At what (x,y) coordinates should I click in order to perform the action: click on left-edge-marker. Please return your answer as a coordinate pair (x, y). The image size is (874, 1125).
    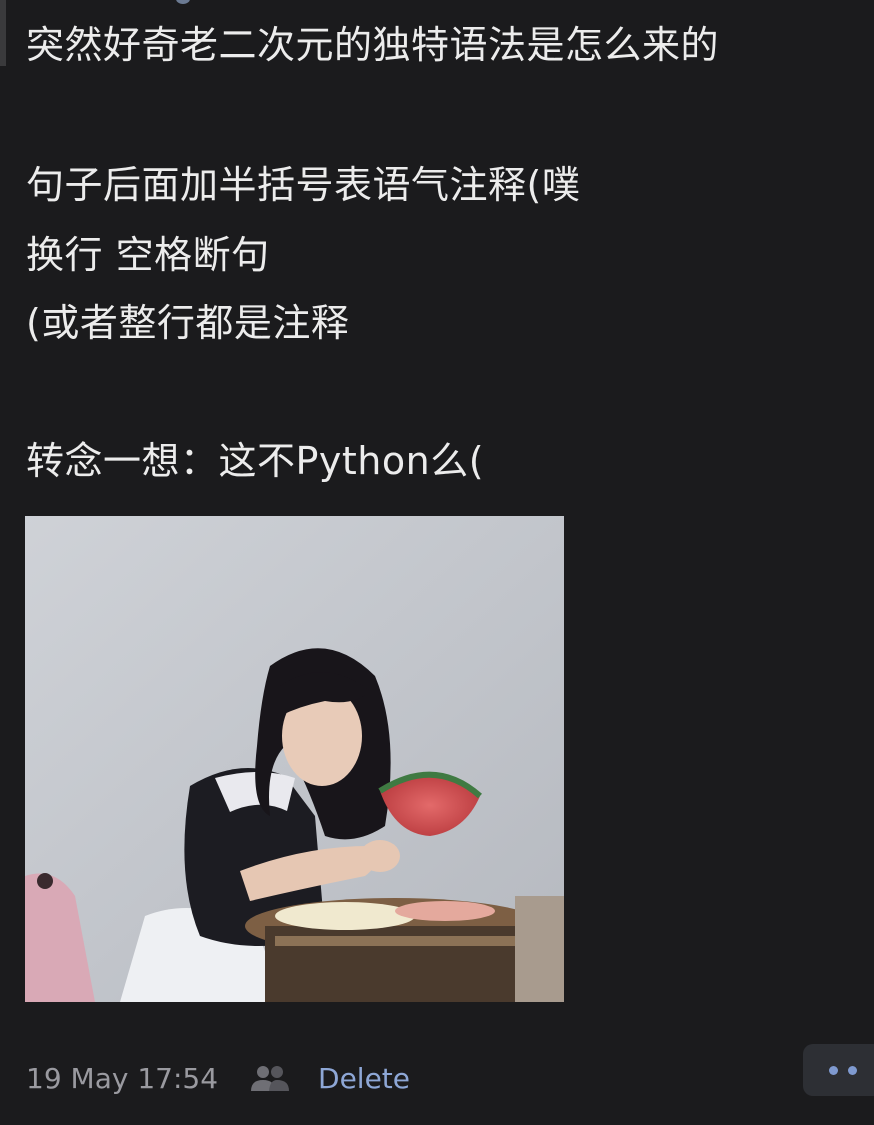
    Looking at the image, I should click on (3, 33).